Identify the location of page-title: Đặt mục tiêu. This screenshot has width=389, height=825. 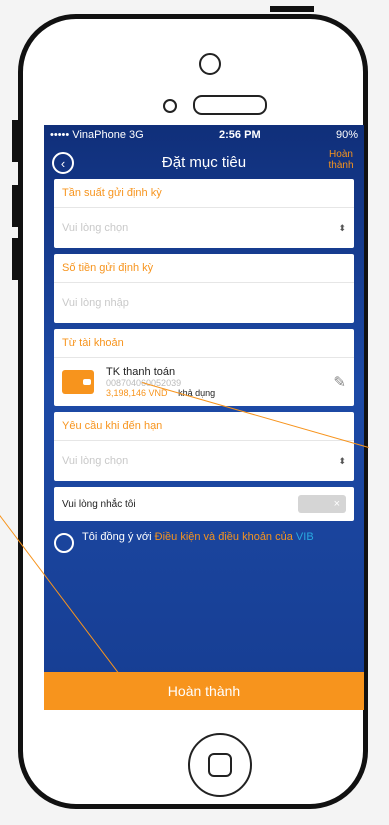
(204, 162).